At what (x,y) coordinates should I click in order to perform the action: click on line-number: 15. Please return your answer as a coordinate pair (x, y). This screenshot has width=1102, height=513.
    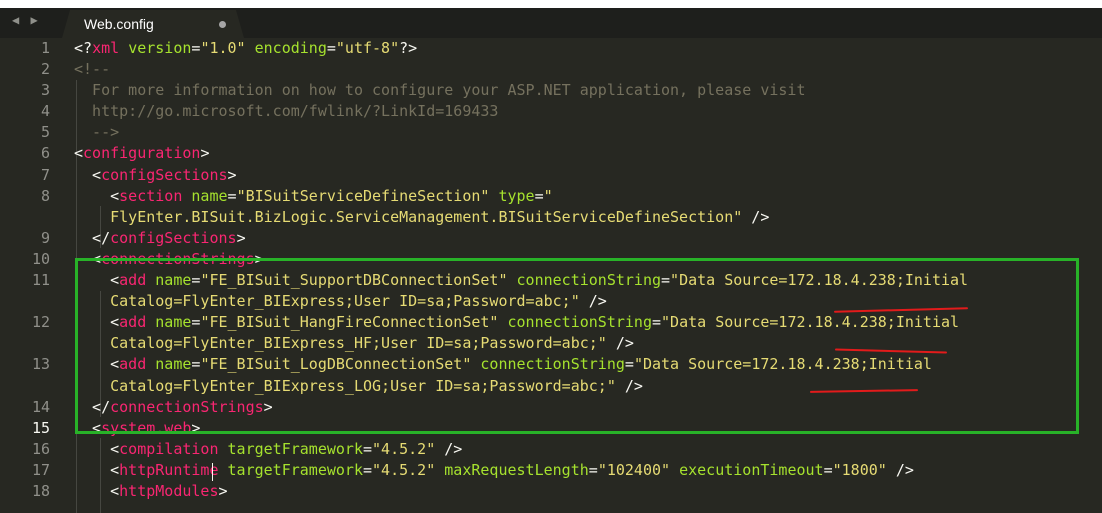
    Looking at the image, I should click on (40, 427).